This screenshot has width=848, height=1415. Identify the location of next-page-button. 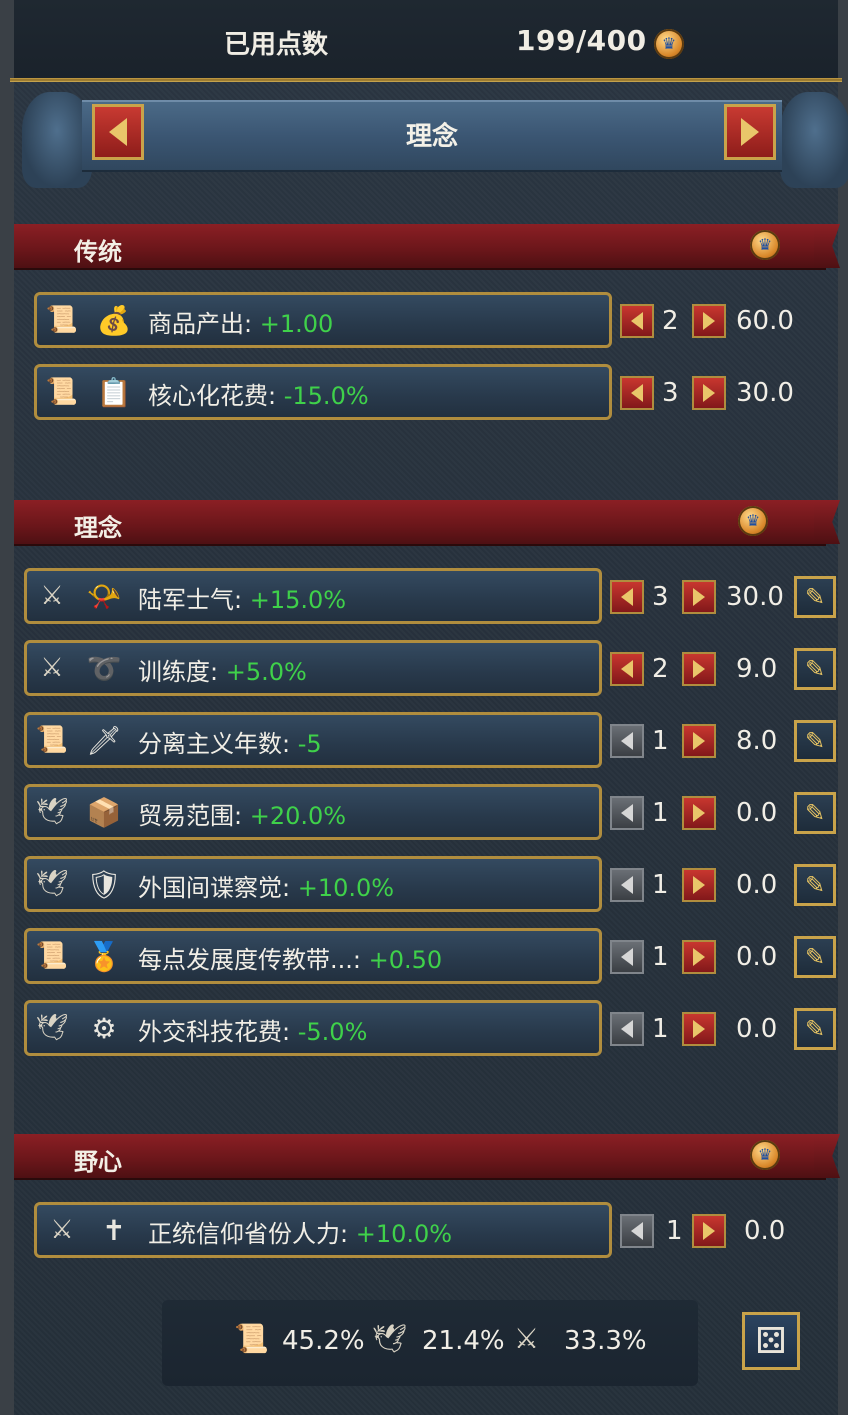
(750, 132).